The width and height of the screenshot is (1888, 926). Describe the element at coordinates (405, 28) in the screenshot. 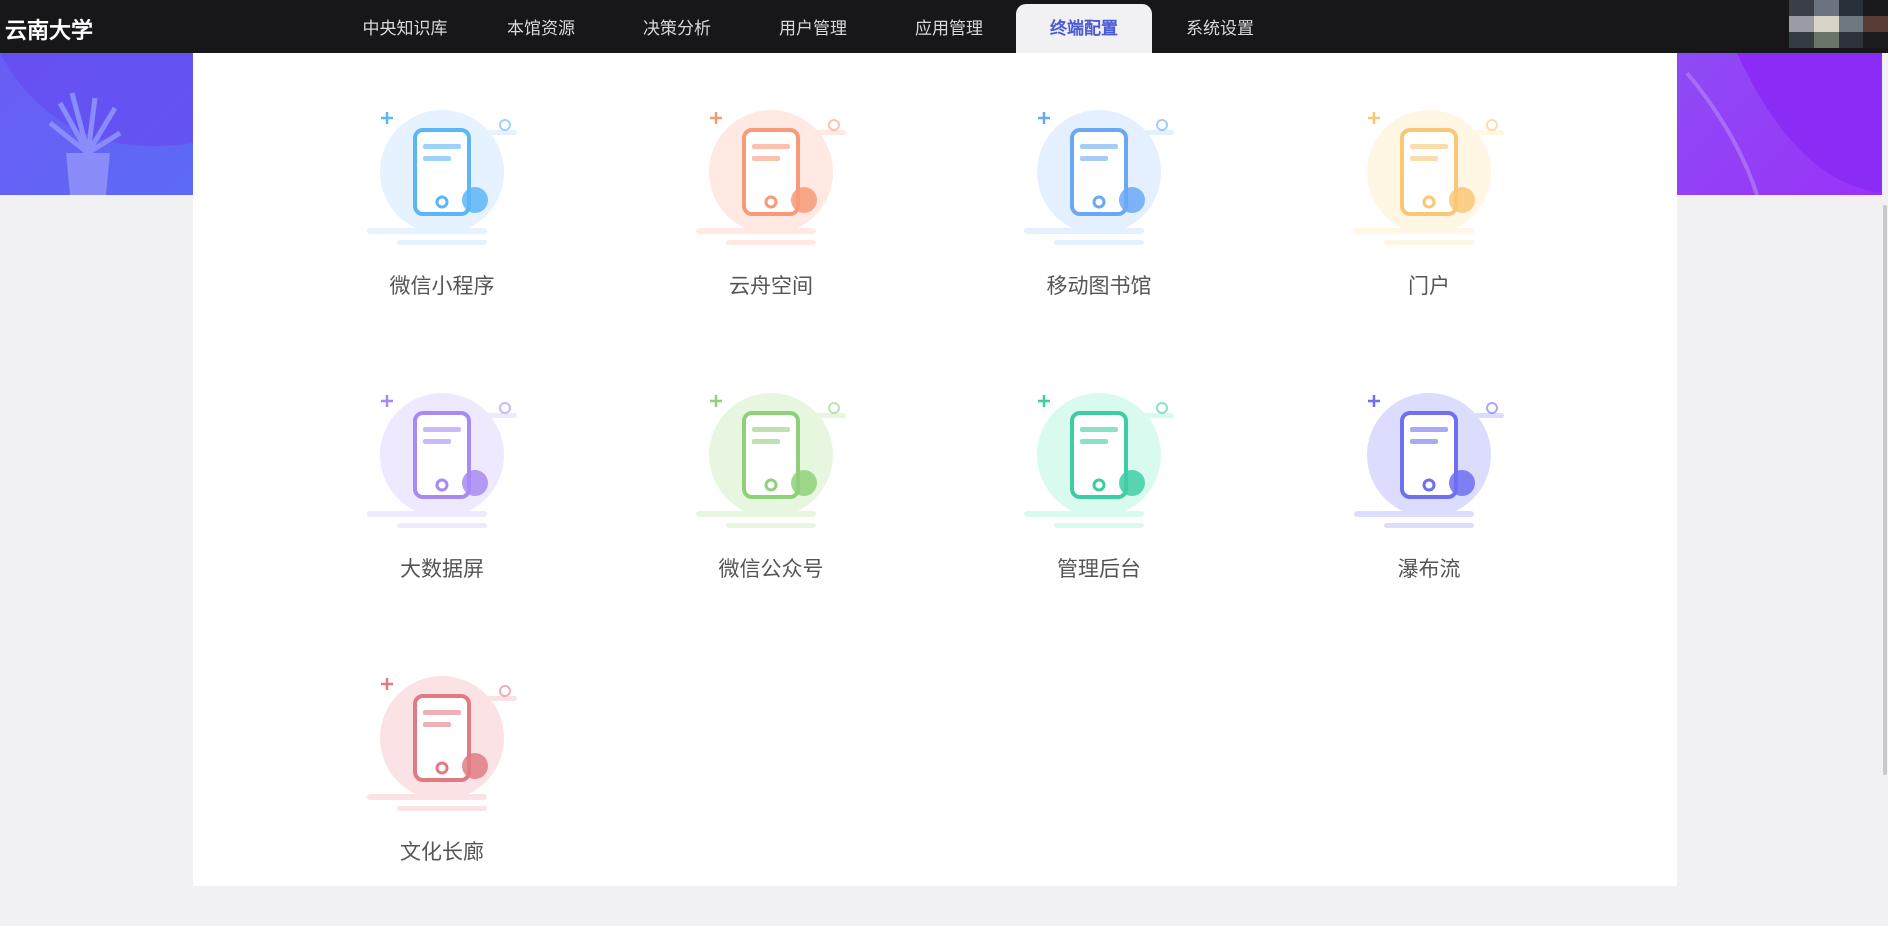

I see `nav-tab-0: 中央知识库` at that location.